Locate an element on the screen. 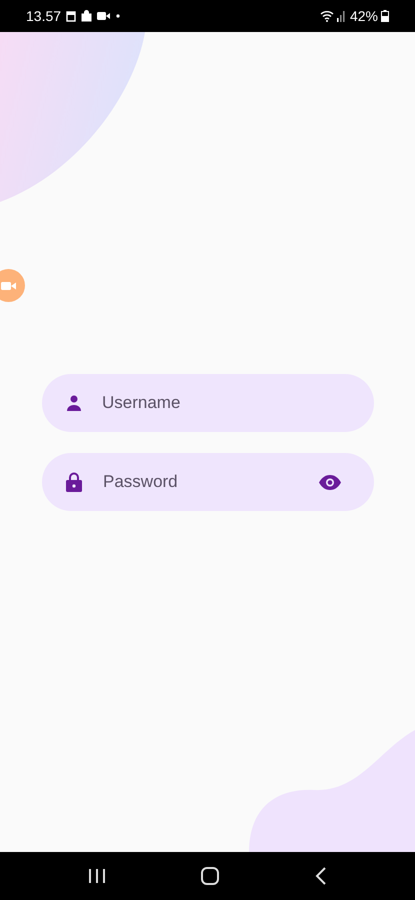  recent-apps-icon is located at coordinates (97, 876).